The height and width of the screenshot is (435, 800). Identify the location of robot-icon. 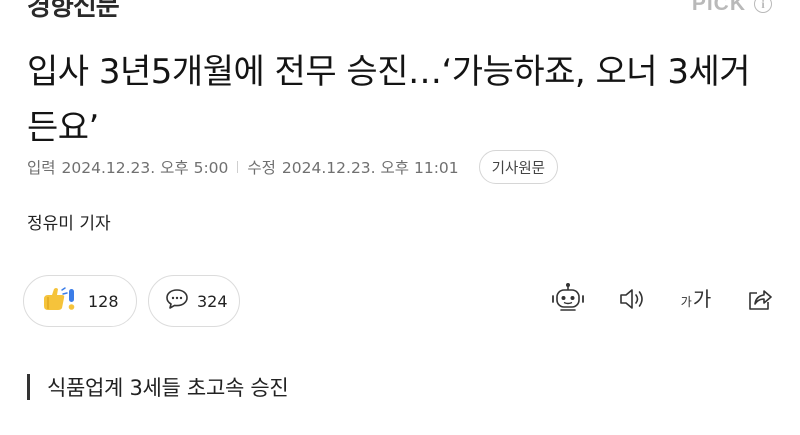
(568, 301).